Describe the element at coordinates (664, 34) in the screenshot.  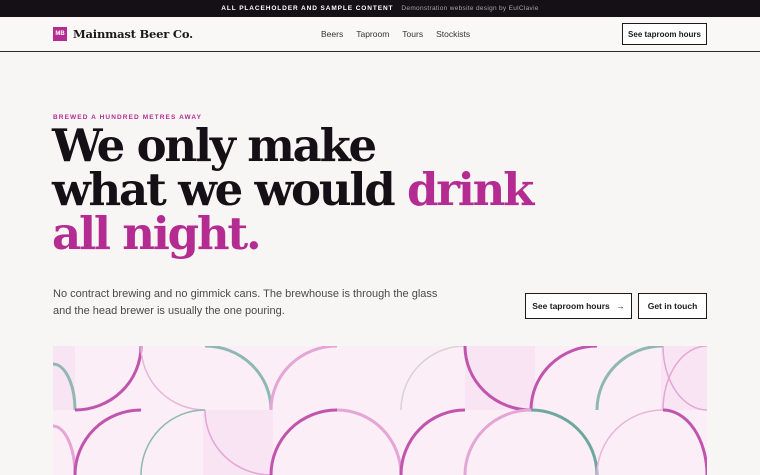
I see `header-taproom-hours-button: See taproom hours` at that location.